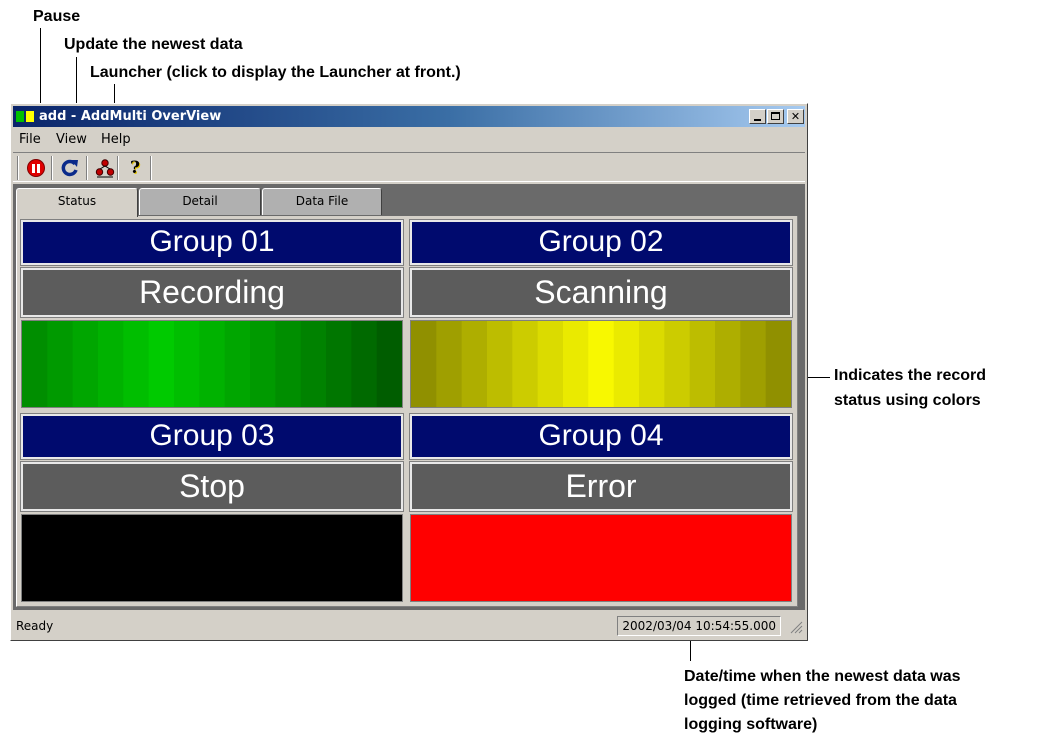 The image size is (1064, 740). Describe the element at coordinates (116, 140) in the screenshot. I see `menu-help: Help` at that location.